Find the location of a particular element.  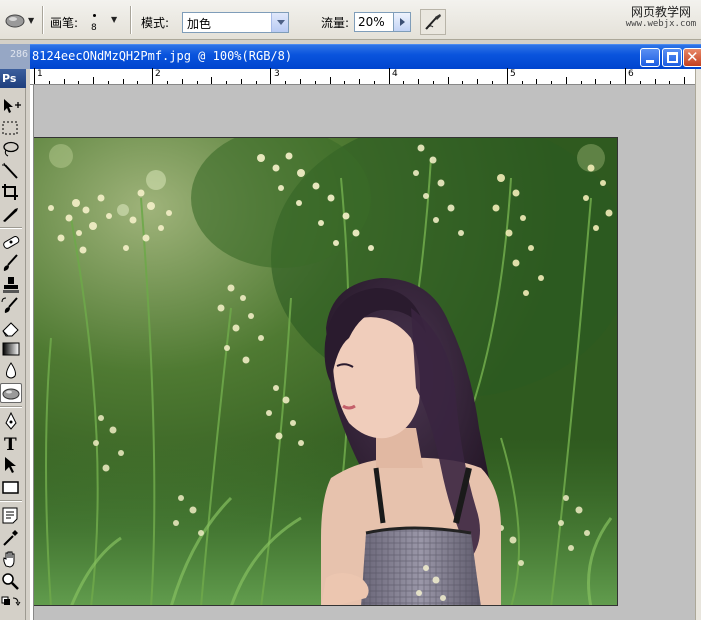

ruler-label: 4 is located at coordinates (395, 74).